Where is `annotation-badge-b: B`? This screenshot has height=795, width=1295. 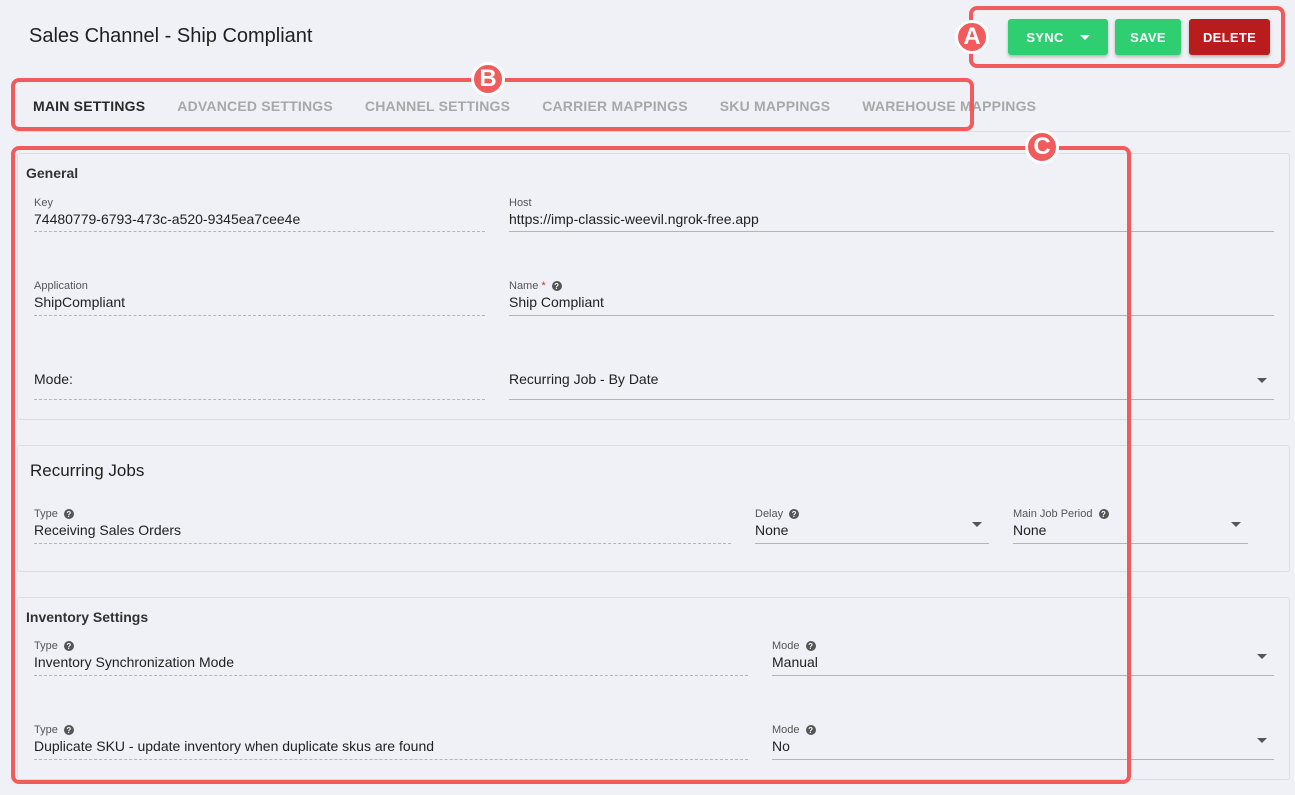 annotation-badge-b: B is located at coordinates (488, 79).